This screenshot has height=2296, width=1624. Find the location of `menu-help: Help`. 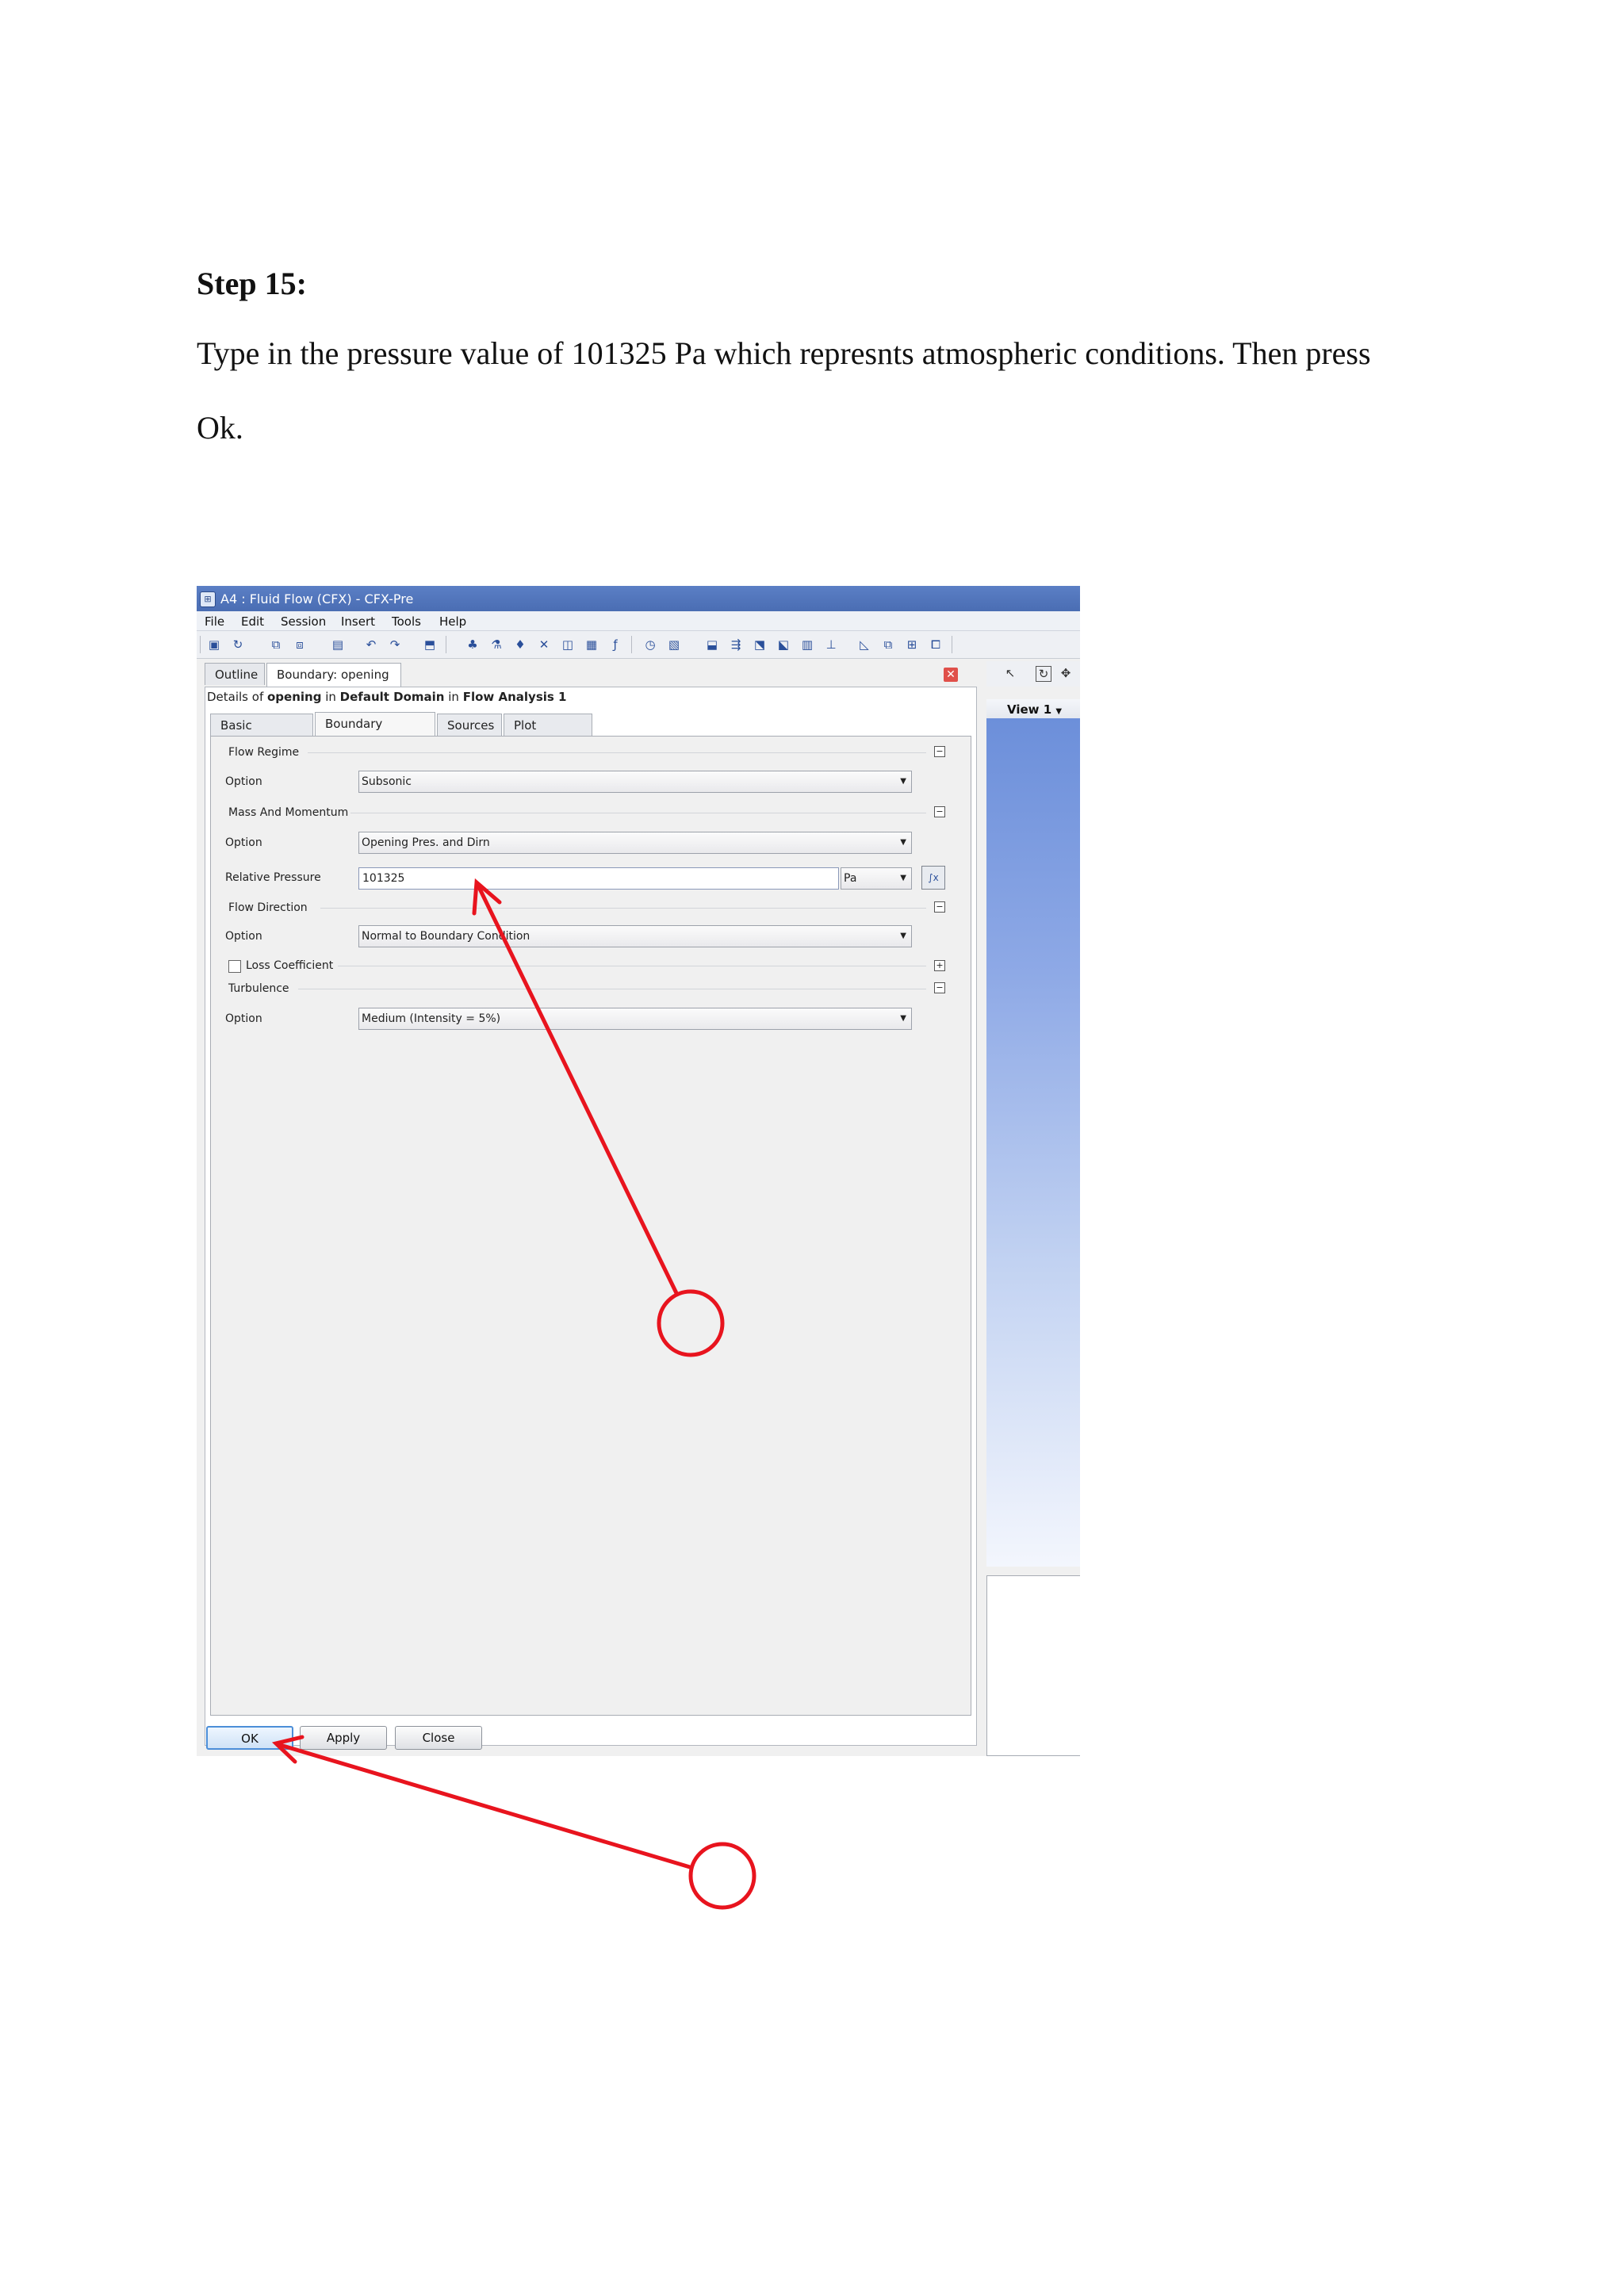

menu-help: Help is located at coordinates (452, 621).